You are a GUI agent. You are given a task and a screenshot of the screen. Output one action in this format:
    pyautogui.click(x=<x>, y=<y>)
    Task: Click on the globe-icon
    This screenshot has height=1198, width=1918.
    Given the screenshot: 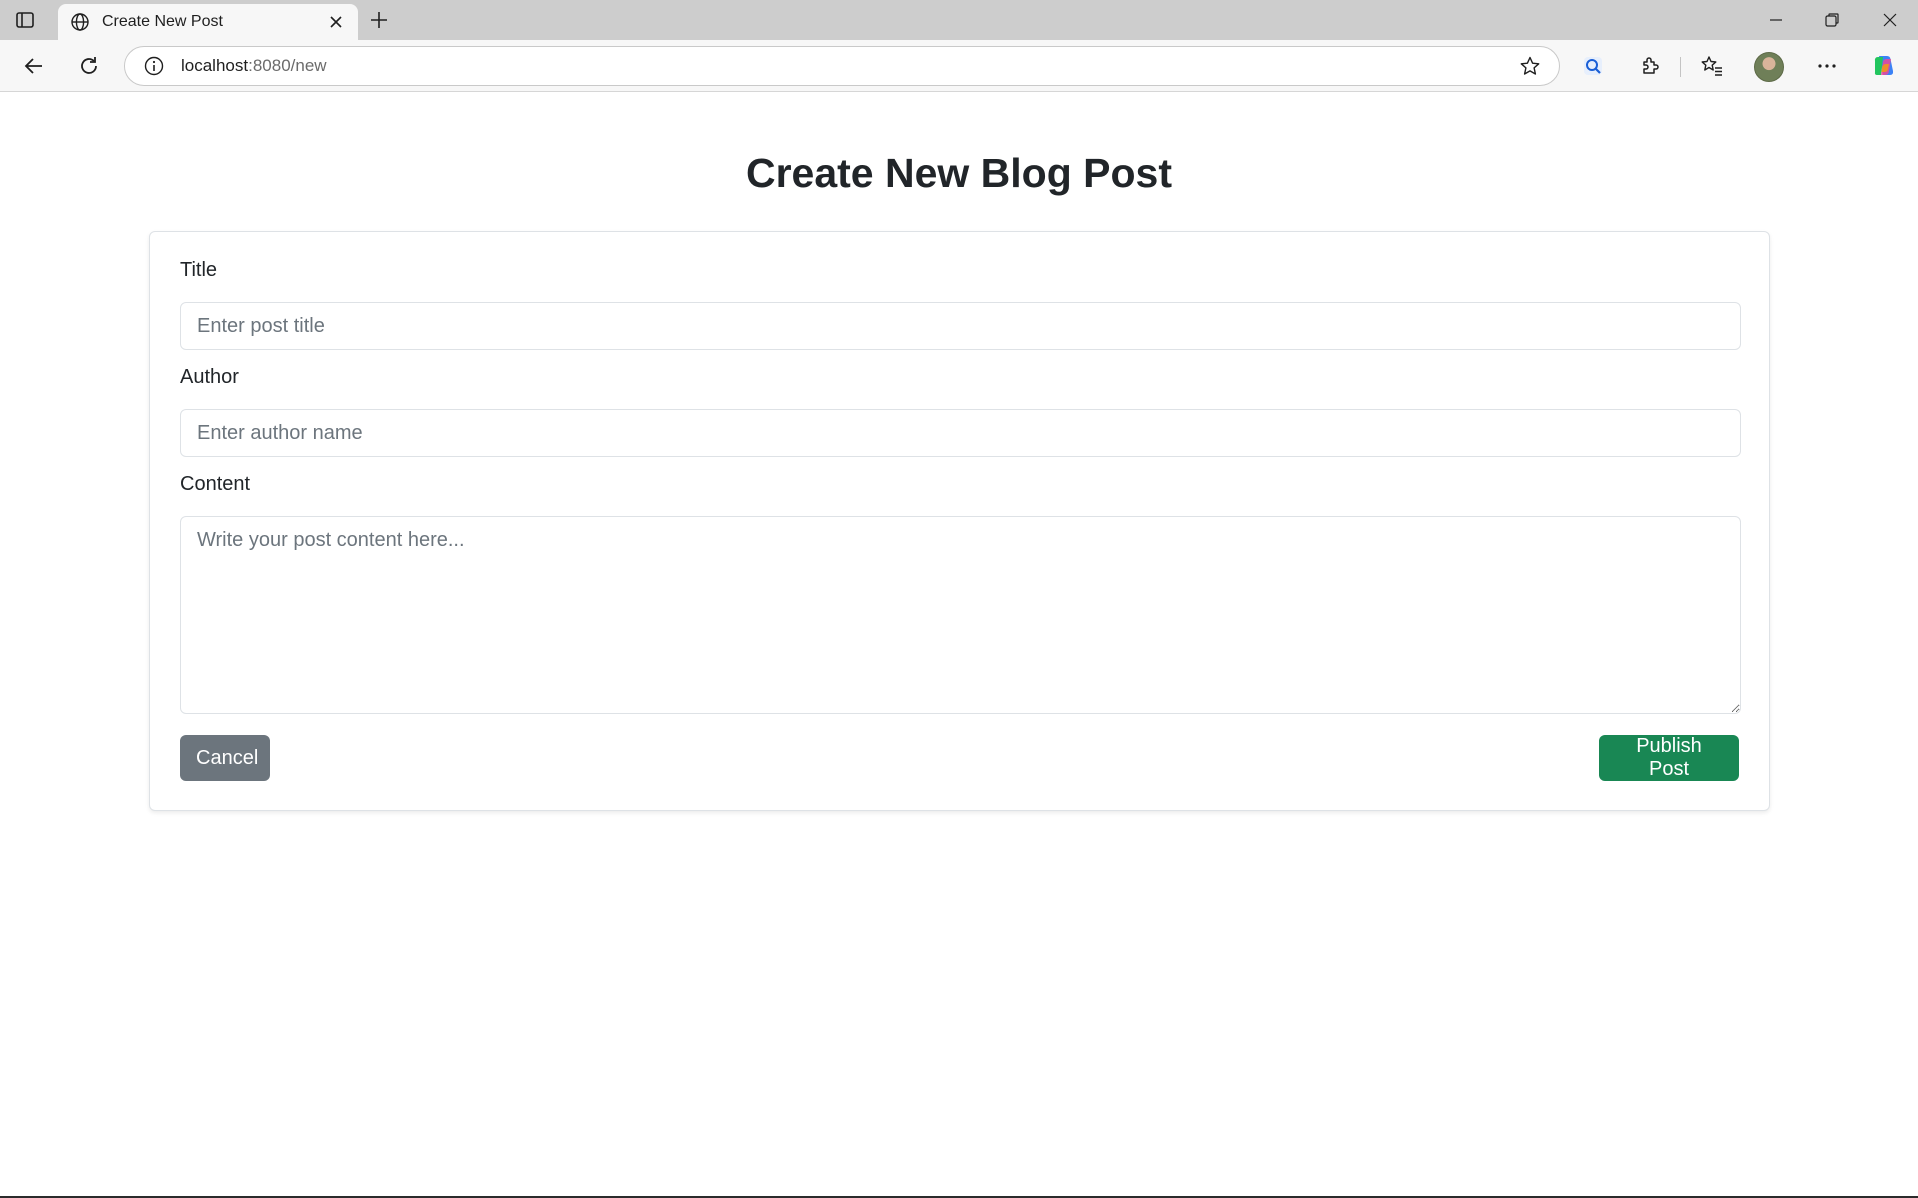 What is the action you would take?
    pyautogui.click(x=80, y=22)
    